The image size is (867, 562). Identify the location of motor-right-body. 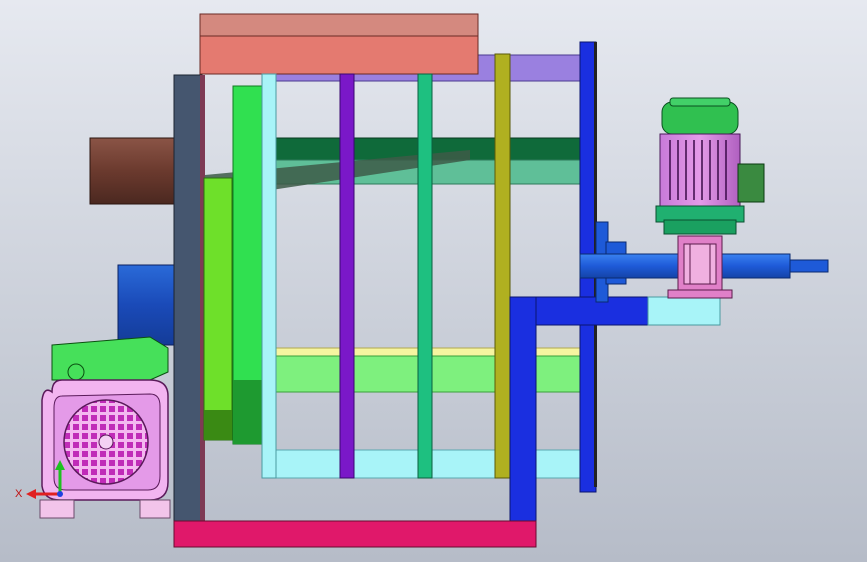
(700, 170).